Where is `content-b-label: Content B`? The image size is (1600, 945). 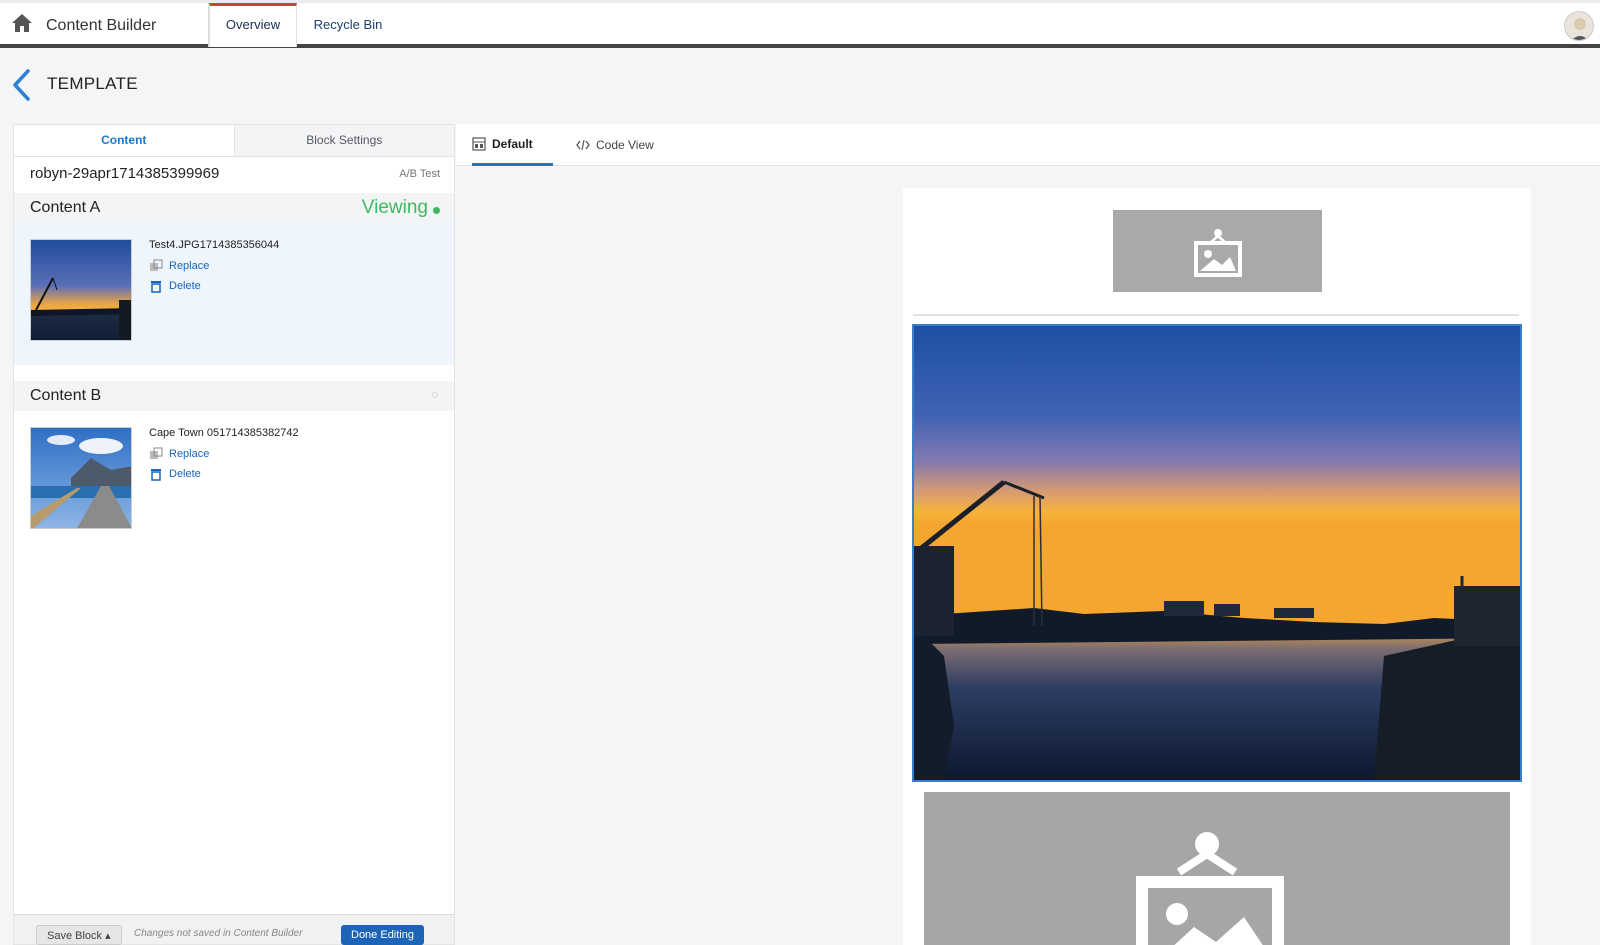
content-b-label: Content B is located at coordinates (66, 395).